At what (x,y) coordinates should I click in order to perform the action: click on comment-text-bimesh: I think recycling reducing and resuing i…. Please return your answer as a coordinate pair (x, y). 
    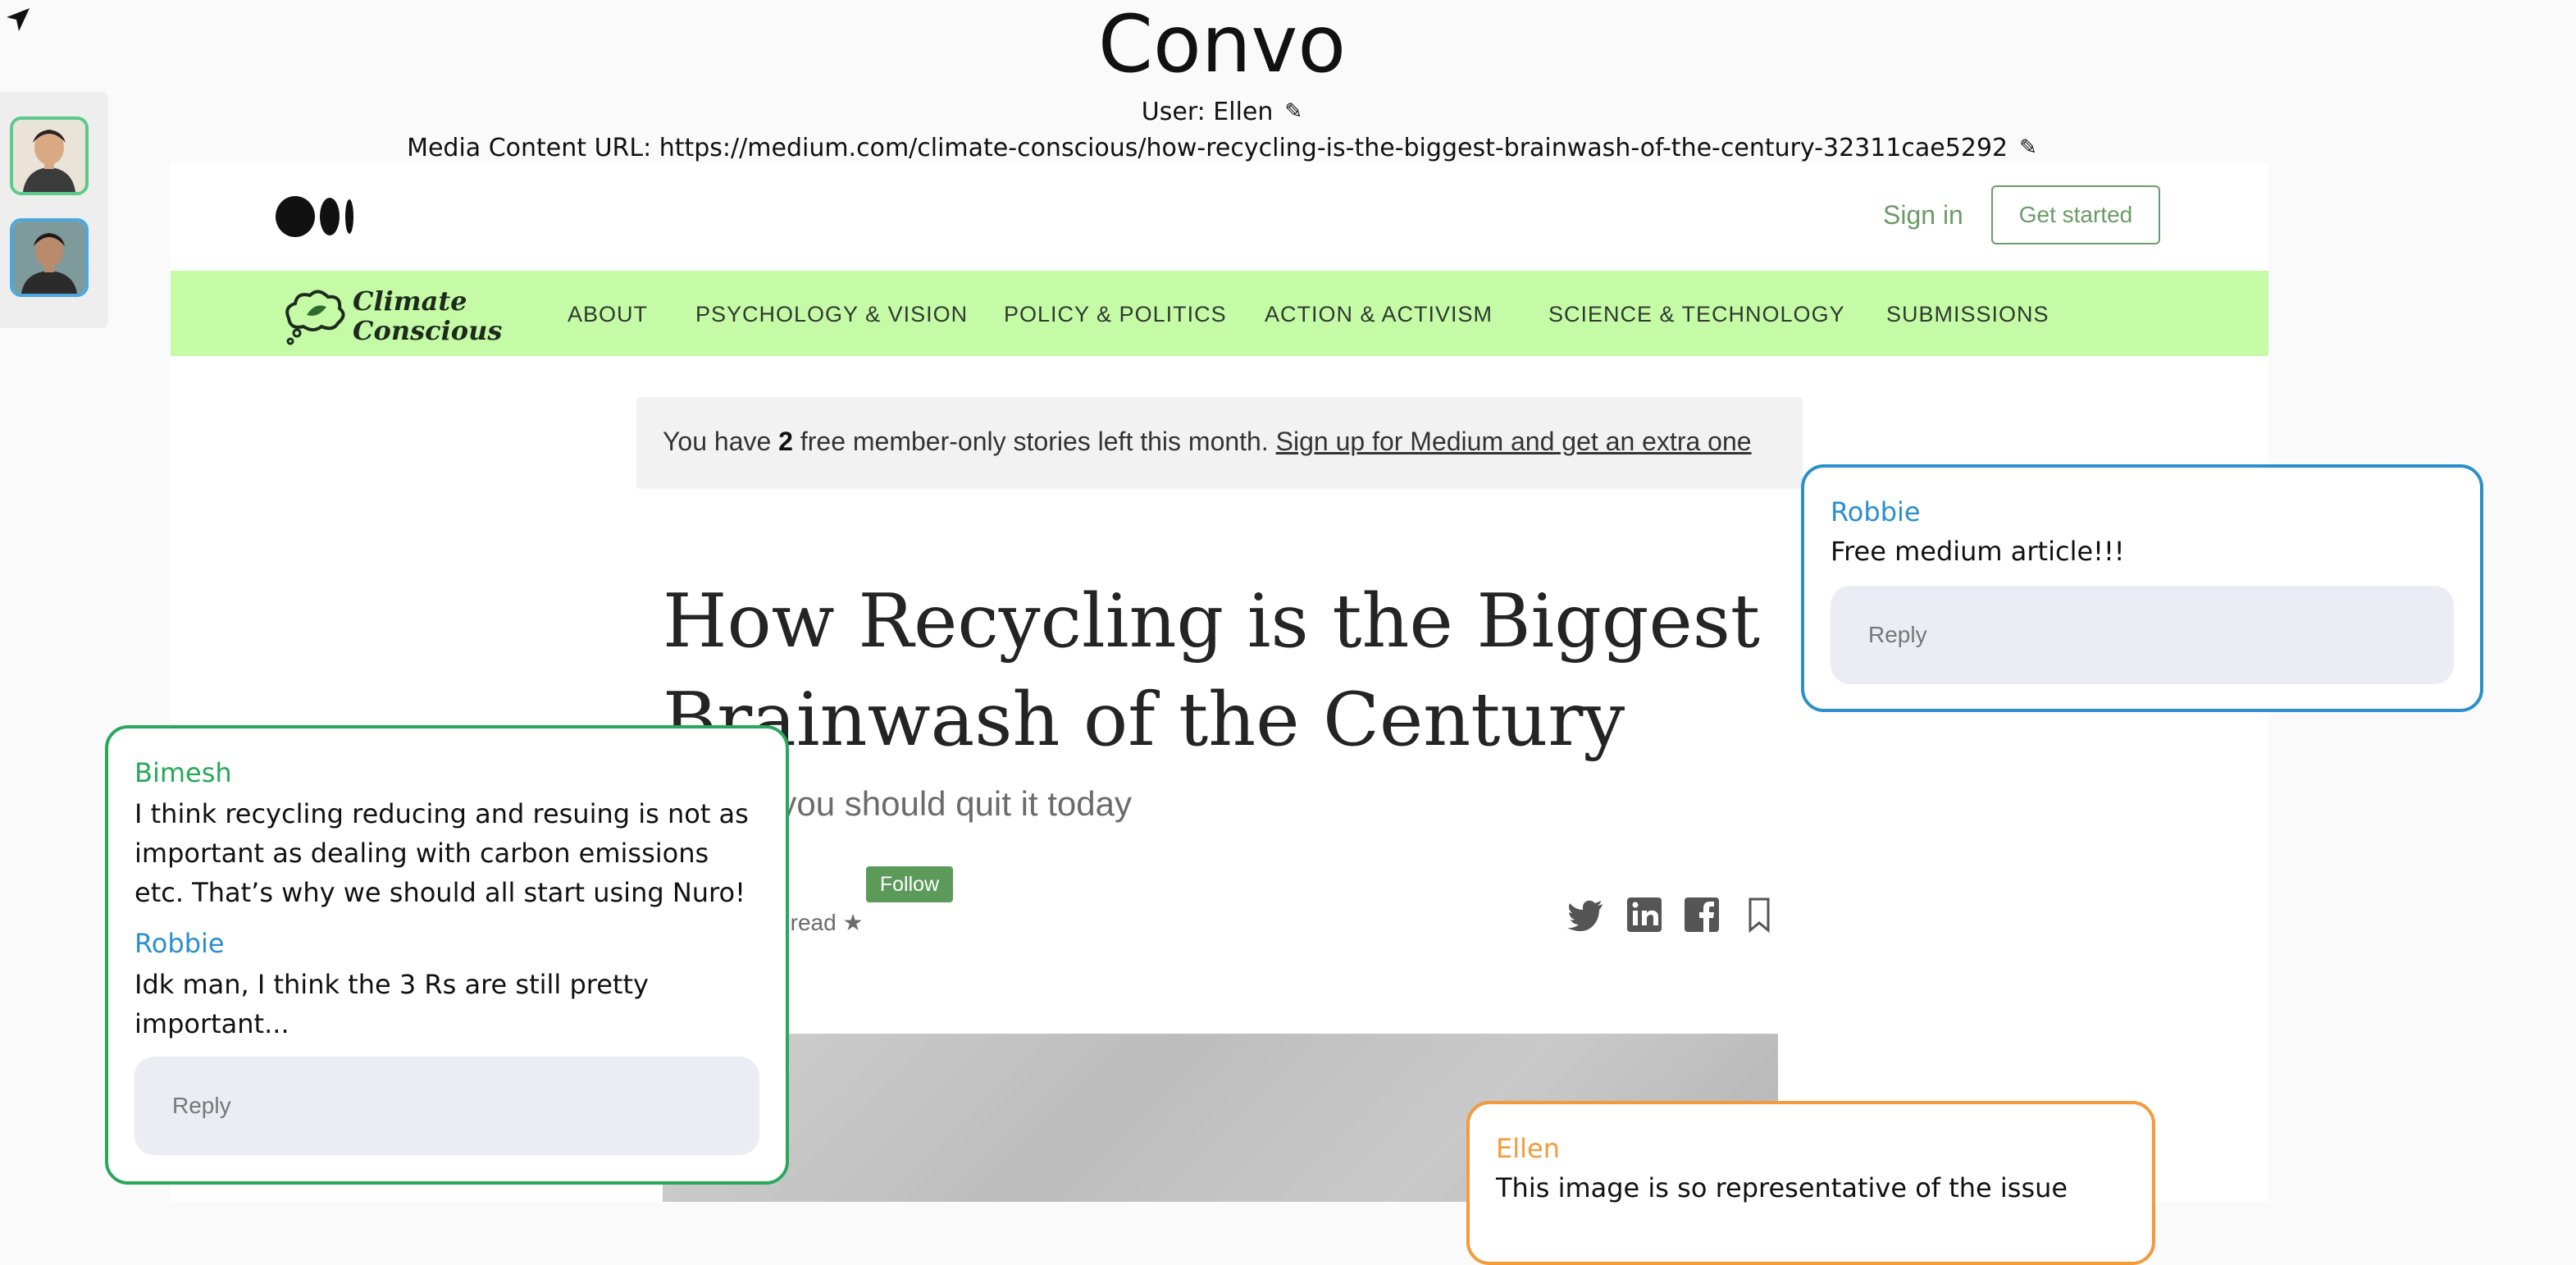
    Looking at the image, I should click on (441, 853).